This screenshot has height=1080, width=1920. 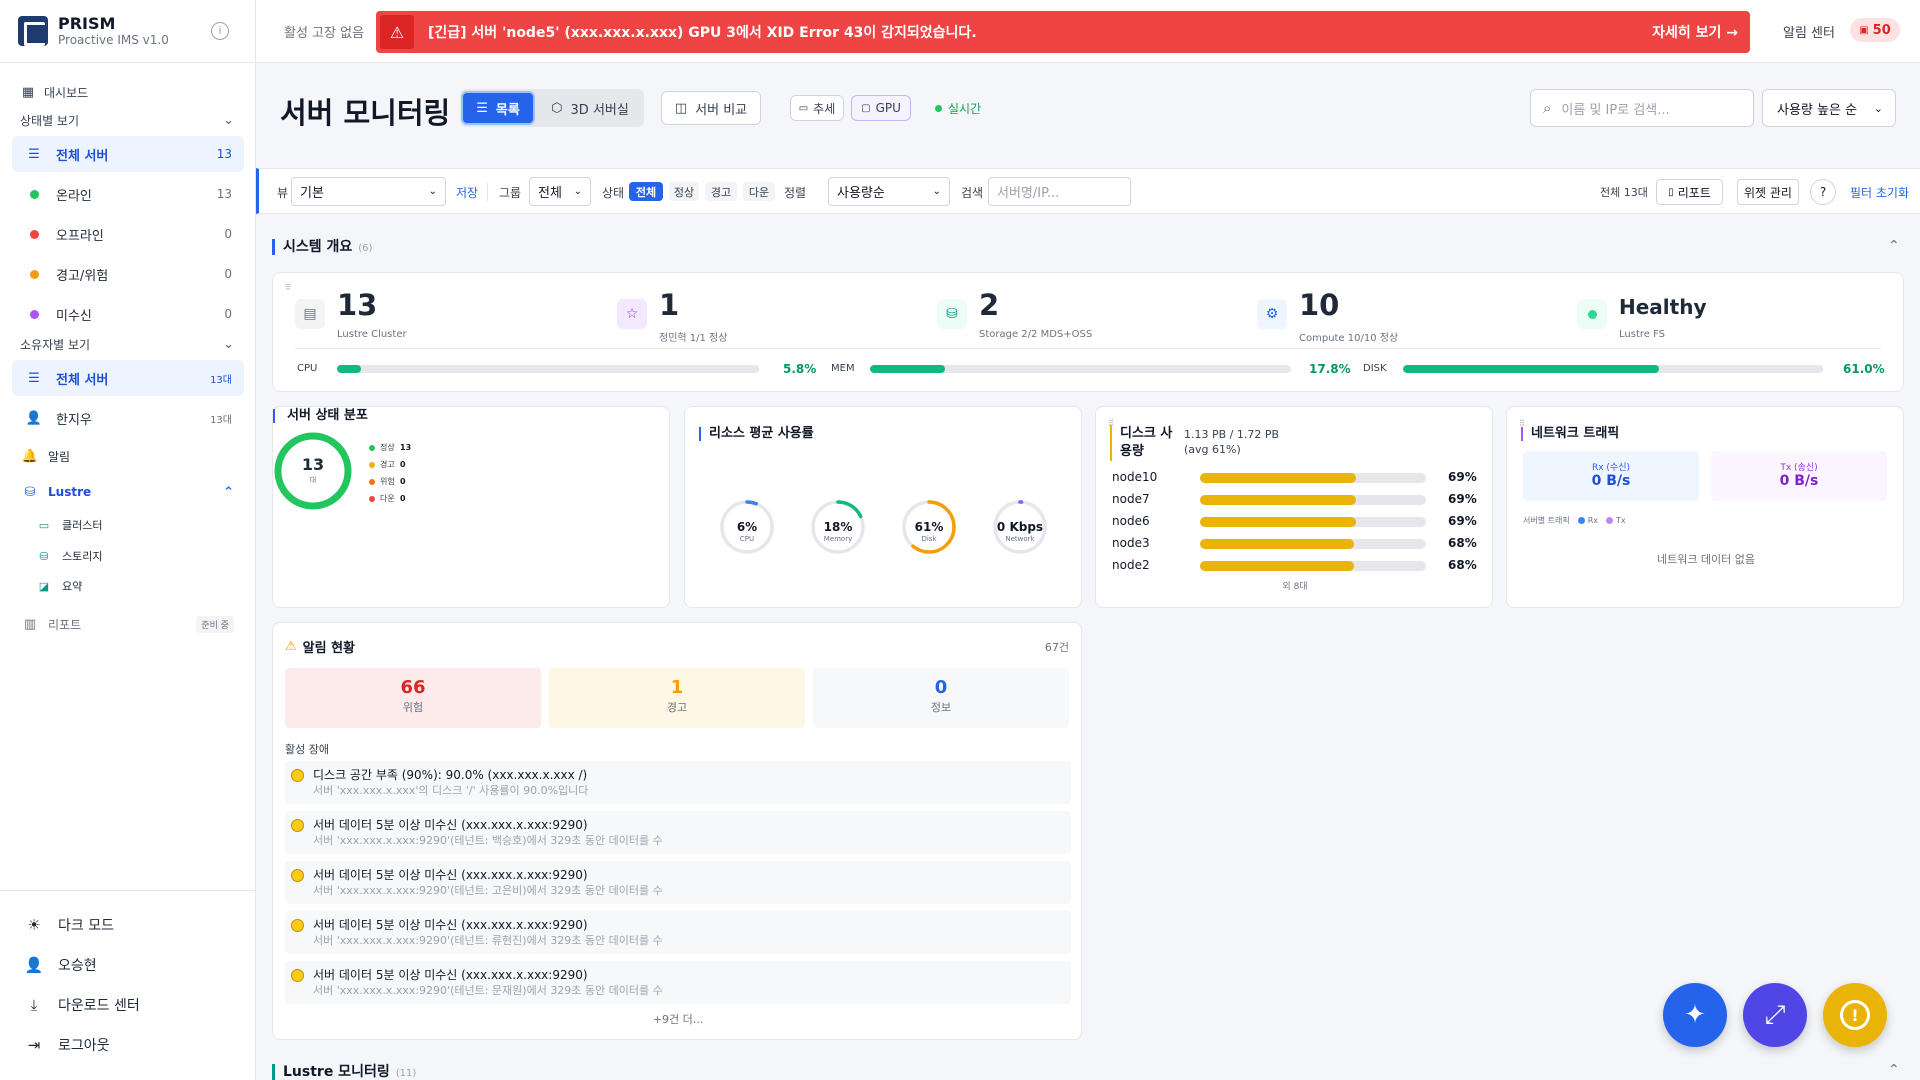 What do you see at coordinates (387, 447) in the screenshot?
I see `legend-label: 정상` at bounding box center [387, 447].